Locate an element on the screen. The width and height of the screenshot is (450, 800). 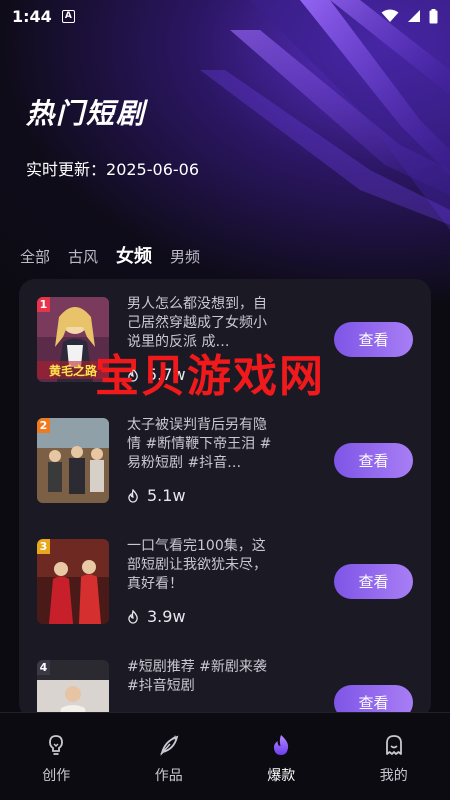
tab-mine-label: 我的 is located at coordinates (393, 776).